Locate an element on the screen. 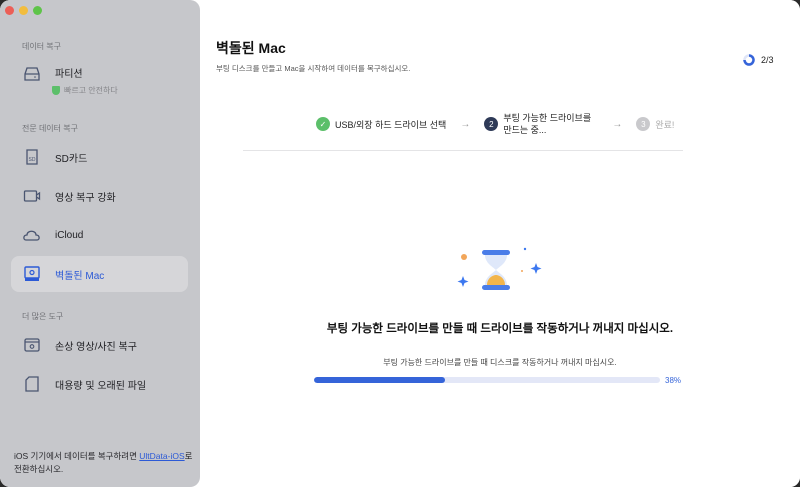 The width and height of the screenshot is (800, 487). progress-detail: 부팅 가능한 드라이브를 만들 때 디스크를 작동하거나 꺼내지 마십시오. is located at coordinates (500, 362).